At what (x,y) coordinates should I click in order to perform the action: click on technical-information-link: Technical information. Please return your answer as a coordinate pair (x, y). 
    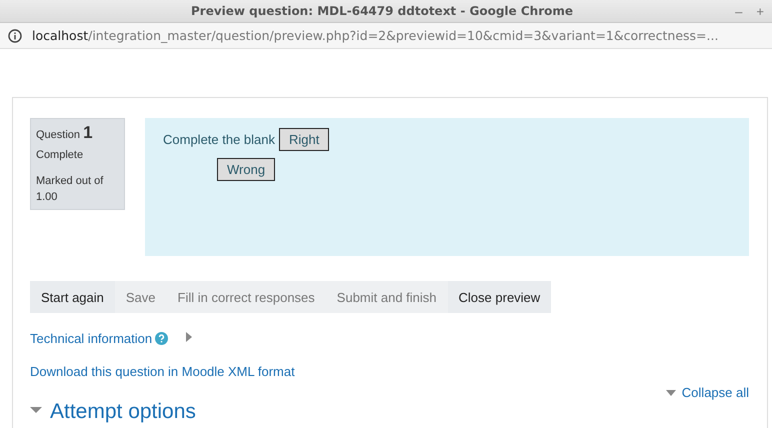
    Looking at the image, I should click on (91, 338).